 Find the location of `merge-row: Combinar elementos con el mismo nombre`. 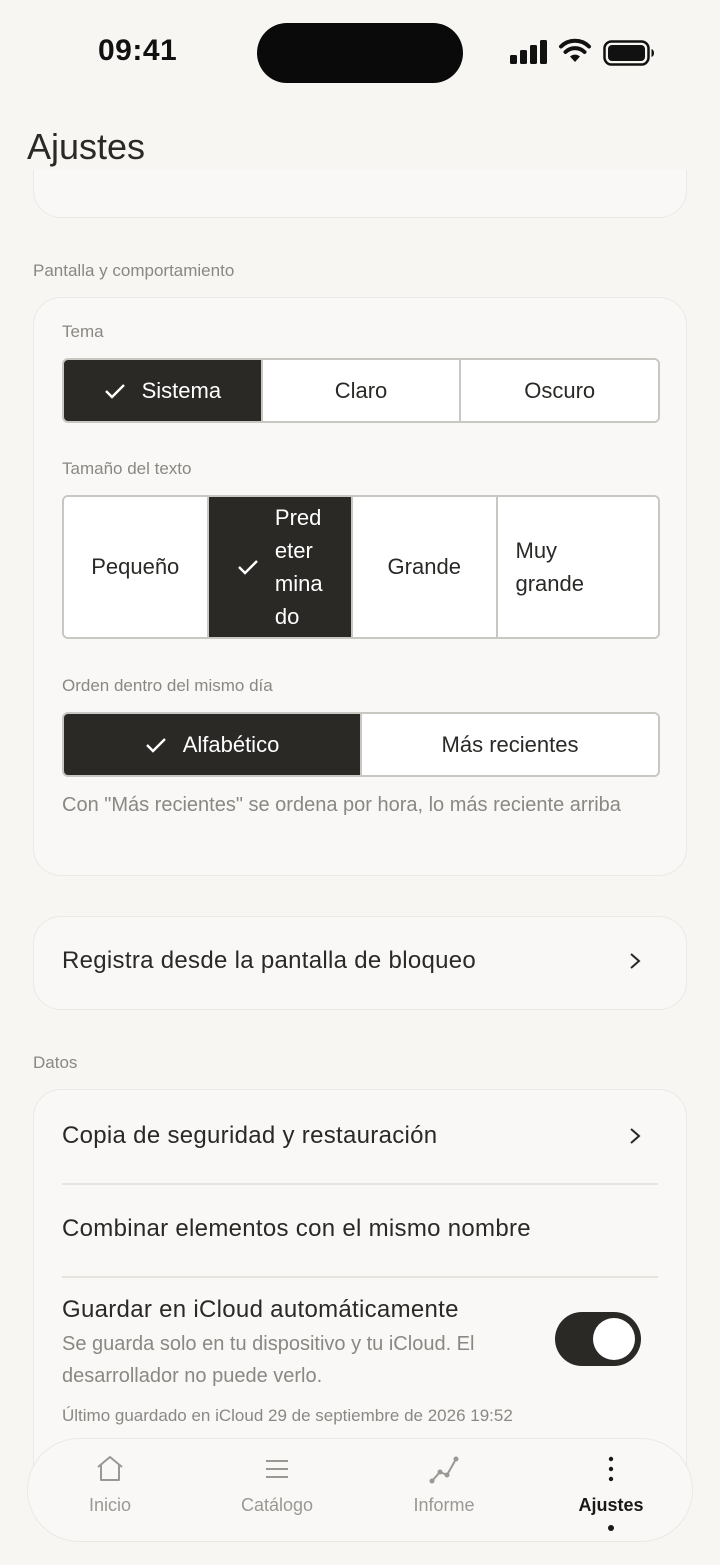

merge-row: Combinar elementos con el mismo nombre is located at coordinates (360, 1229).